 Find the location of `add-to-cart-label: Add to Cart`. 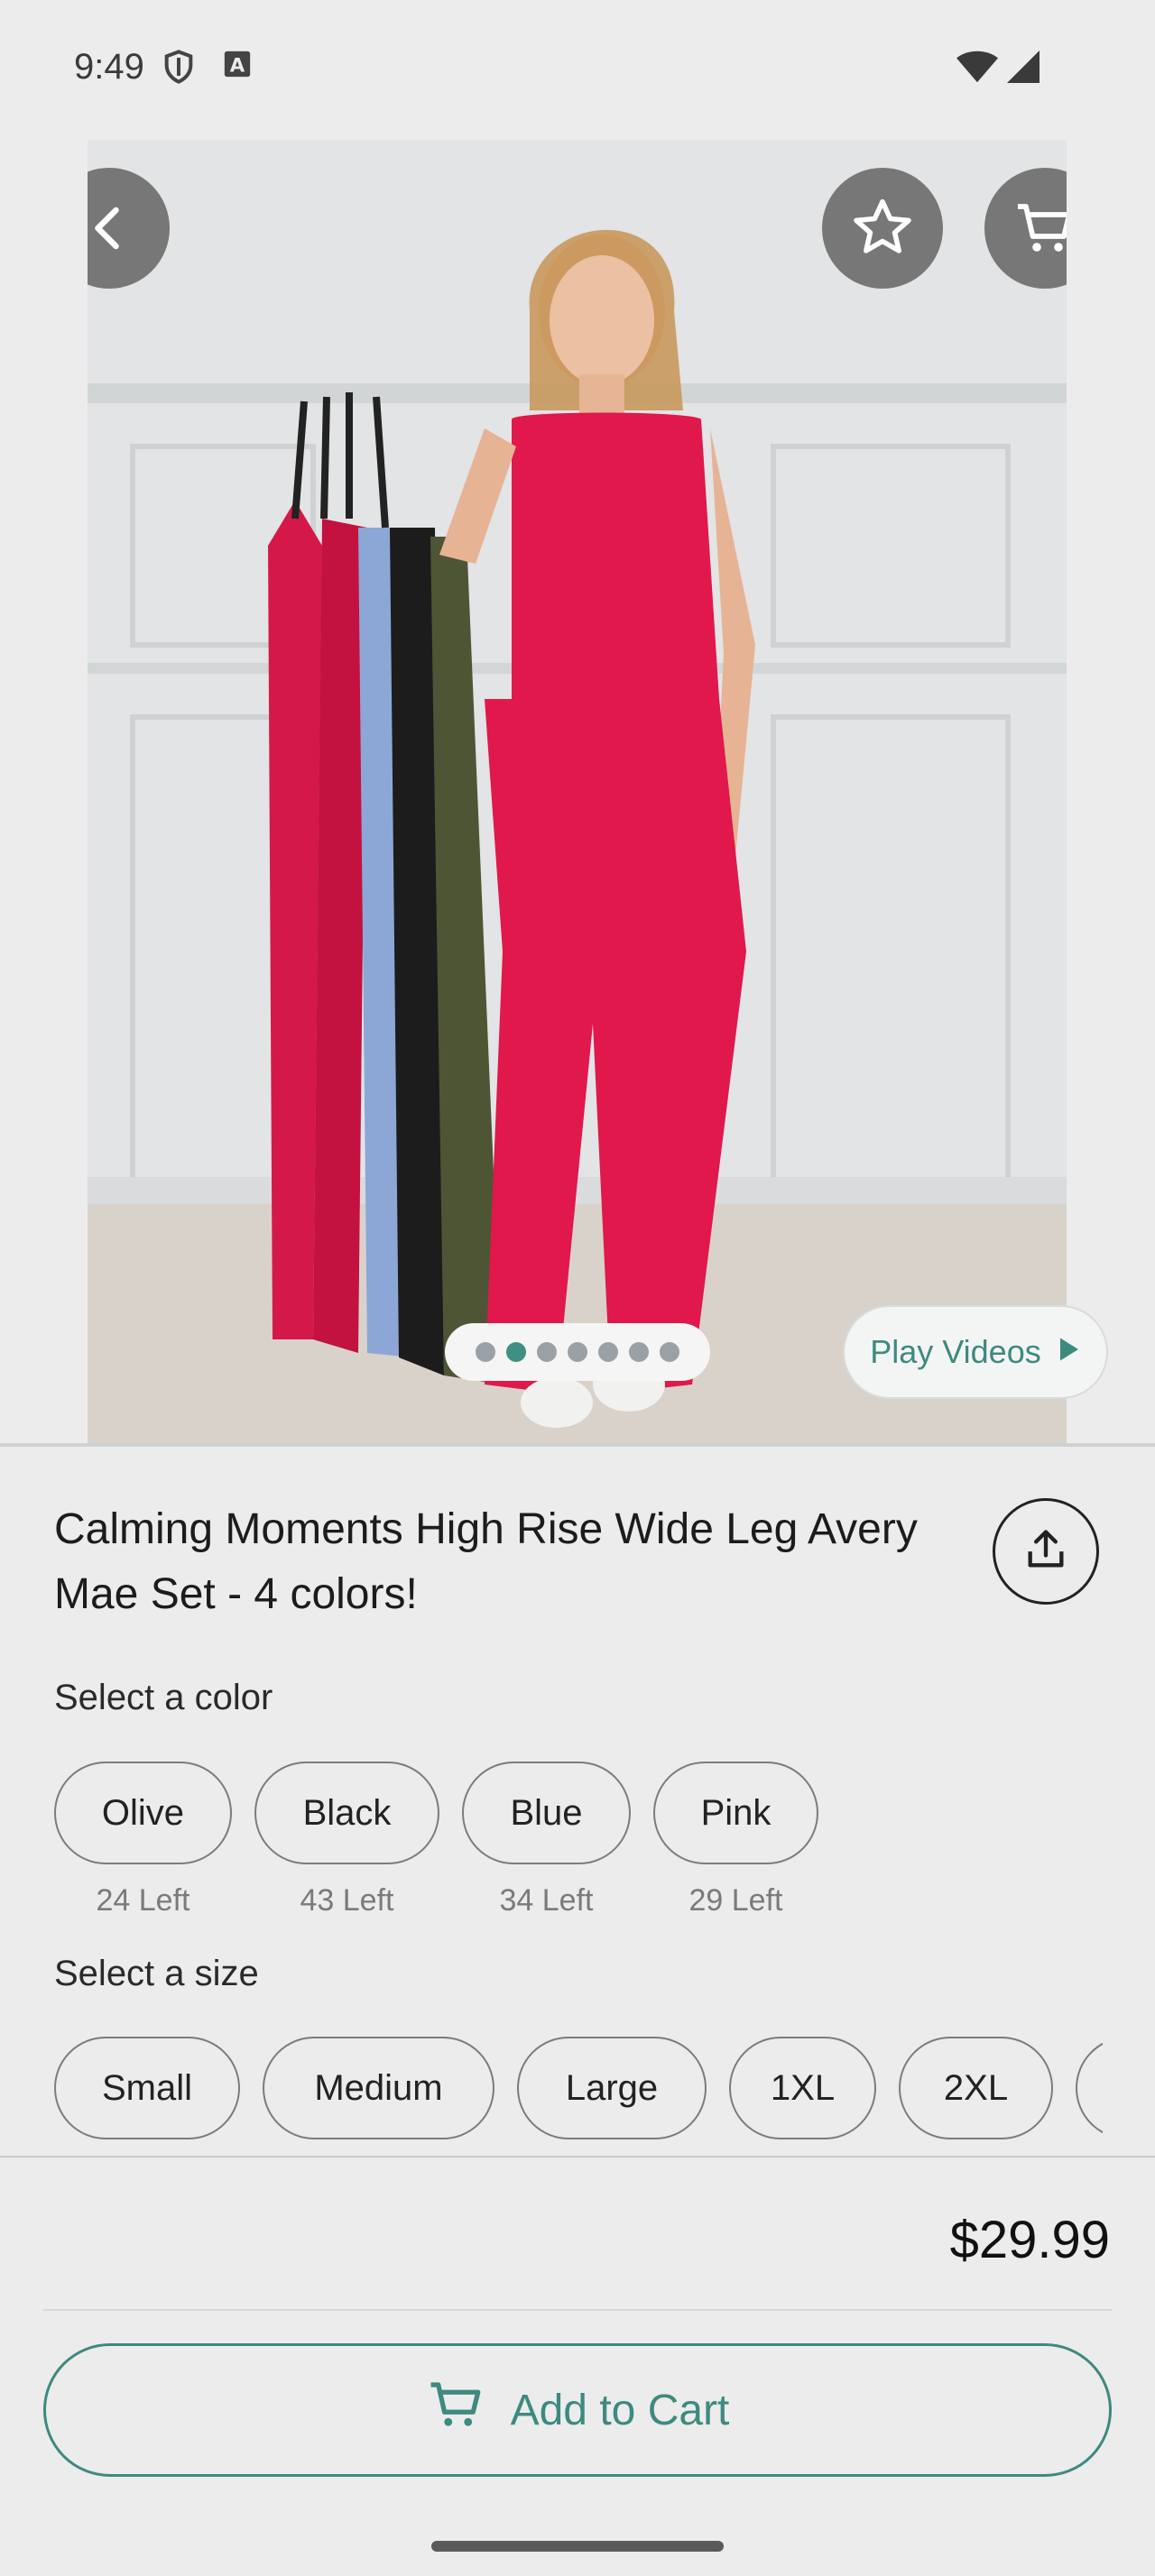

add-to-cart-label: Add to Cart is located at coordinates (620, 2410).